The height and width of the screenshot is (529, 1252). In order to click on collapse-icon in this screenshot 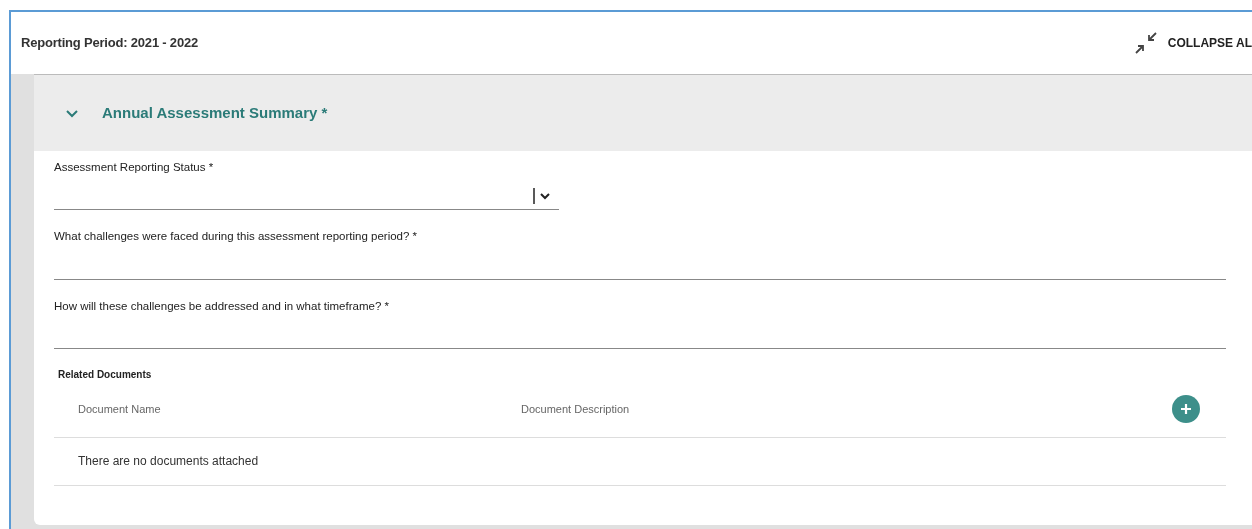, I will do `click(1145, 43)`.